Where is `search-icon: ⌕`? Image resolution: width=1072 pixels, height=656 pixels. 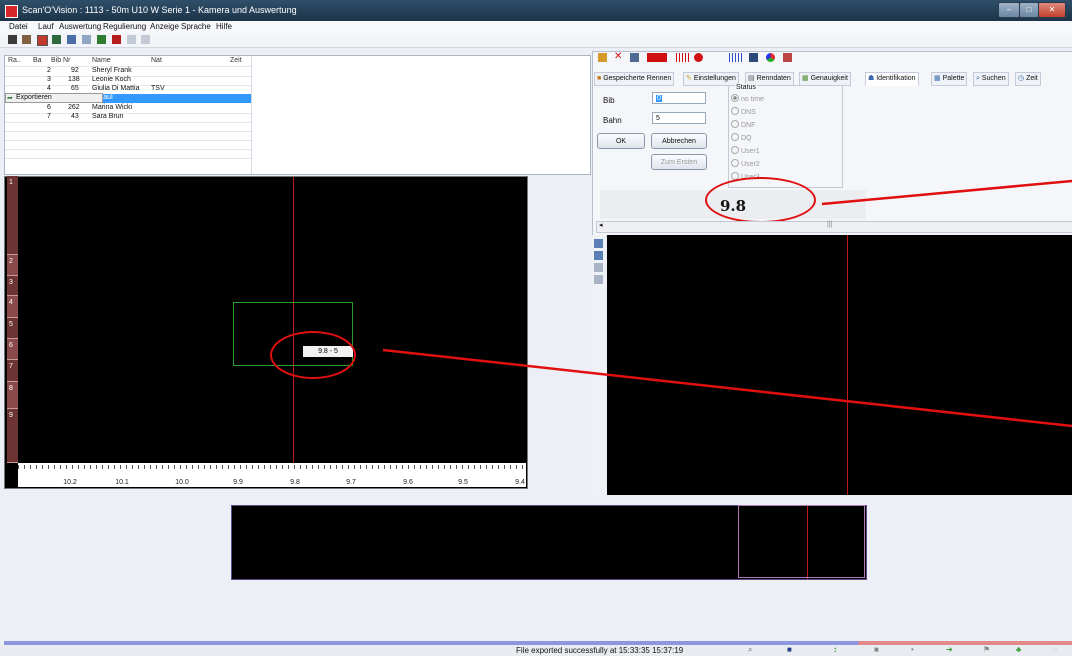 search-icon: ⌕ is located at coordinates (750, 650).